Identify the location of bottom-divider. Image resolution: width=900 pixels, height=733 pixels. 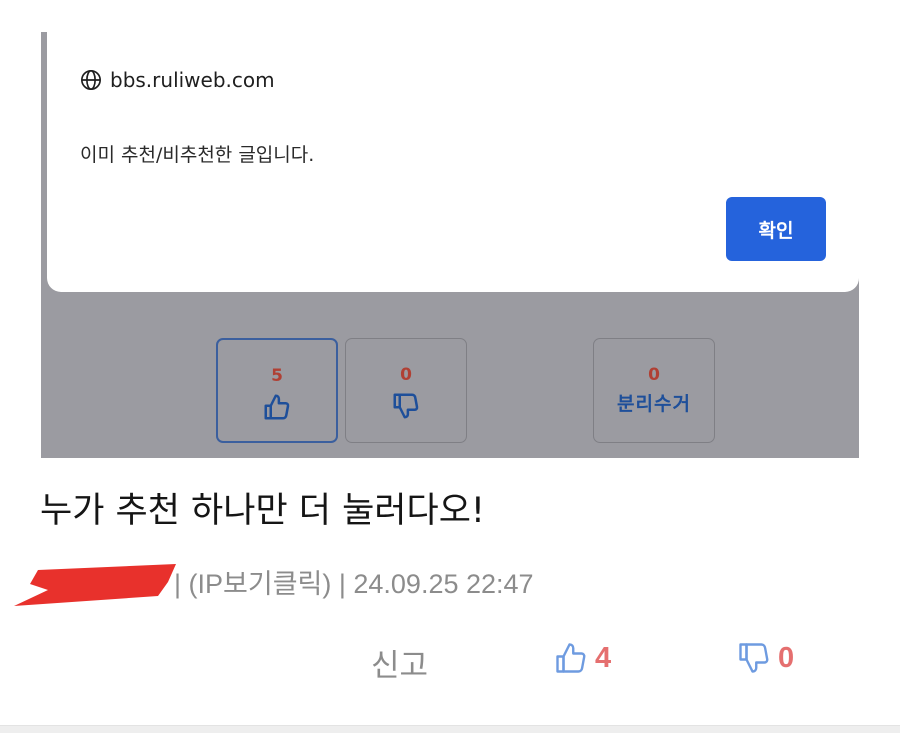
(450, 729).